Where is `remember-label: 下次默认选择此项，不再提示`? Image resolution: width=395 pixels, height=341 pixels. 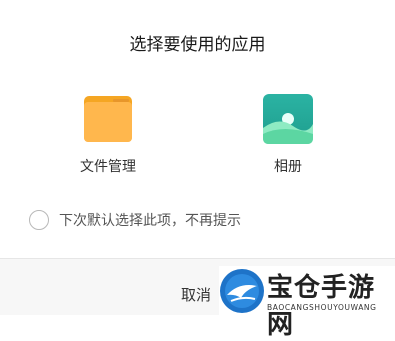 remember-label: 下次默认选择此项，不再提示 is located at coordinates (150, 221).